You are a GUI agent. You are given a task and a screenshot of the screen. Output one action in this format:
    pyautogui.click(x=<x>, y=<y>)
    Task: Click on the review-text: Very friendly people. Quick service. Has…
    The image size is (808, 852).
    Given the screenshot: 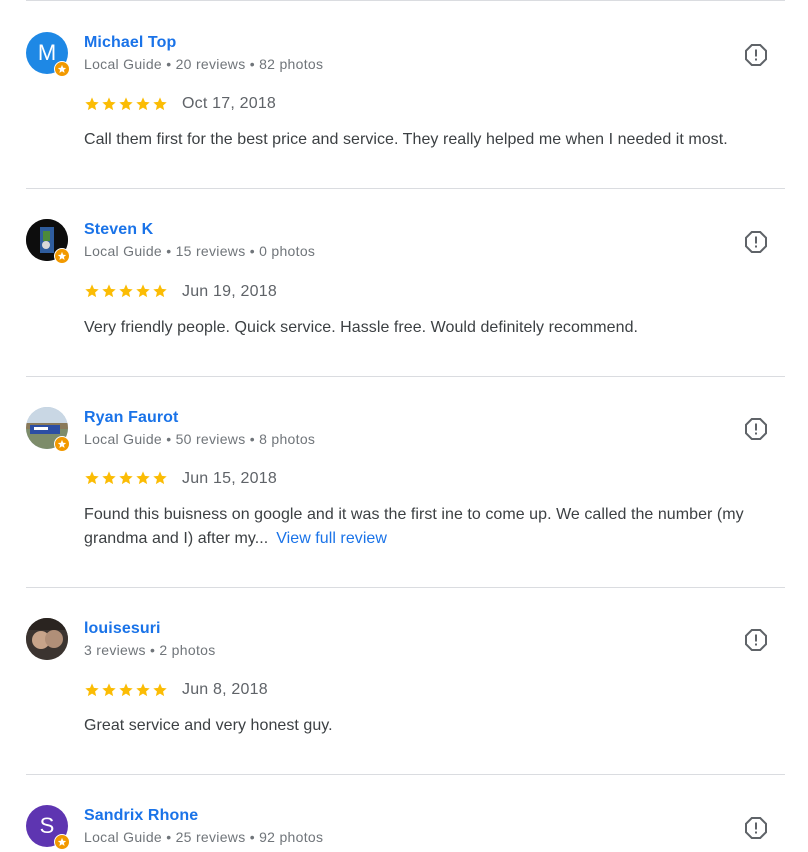 What is the action you would take?
    pyautogui.click(x=434, y=328)
    